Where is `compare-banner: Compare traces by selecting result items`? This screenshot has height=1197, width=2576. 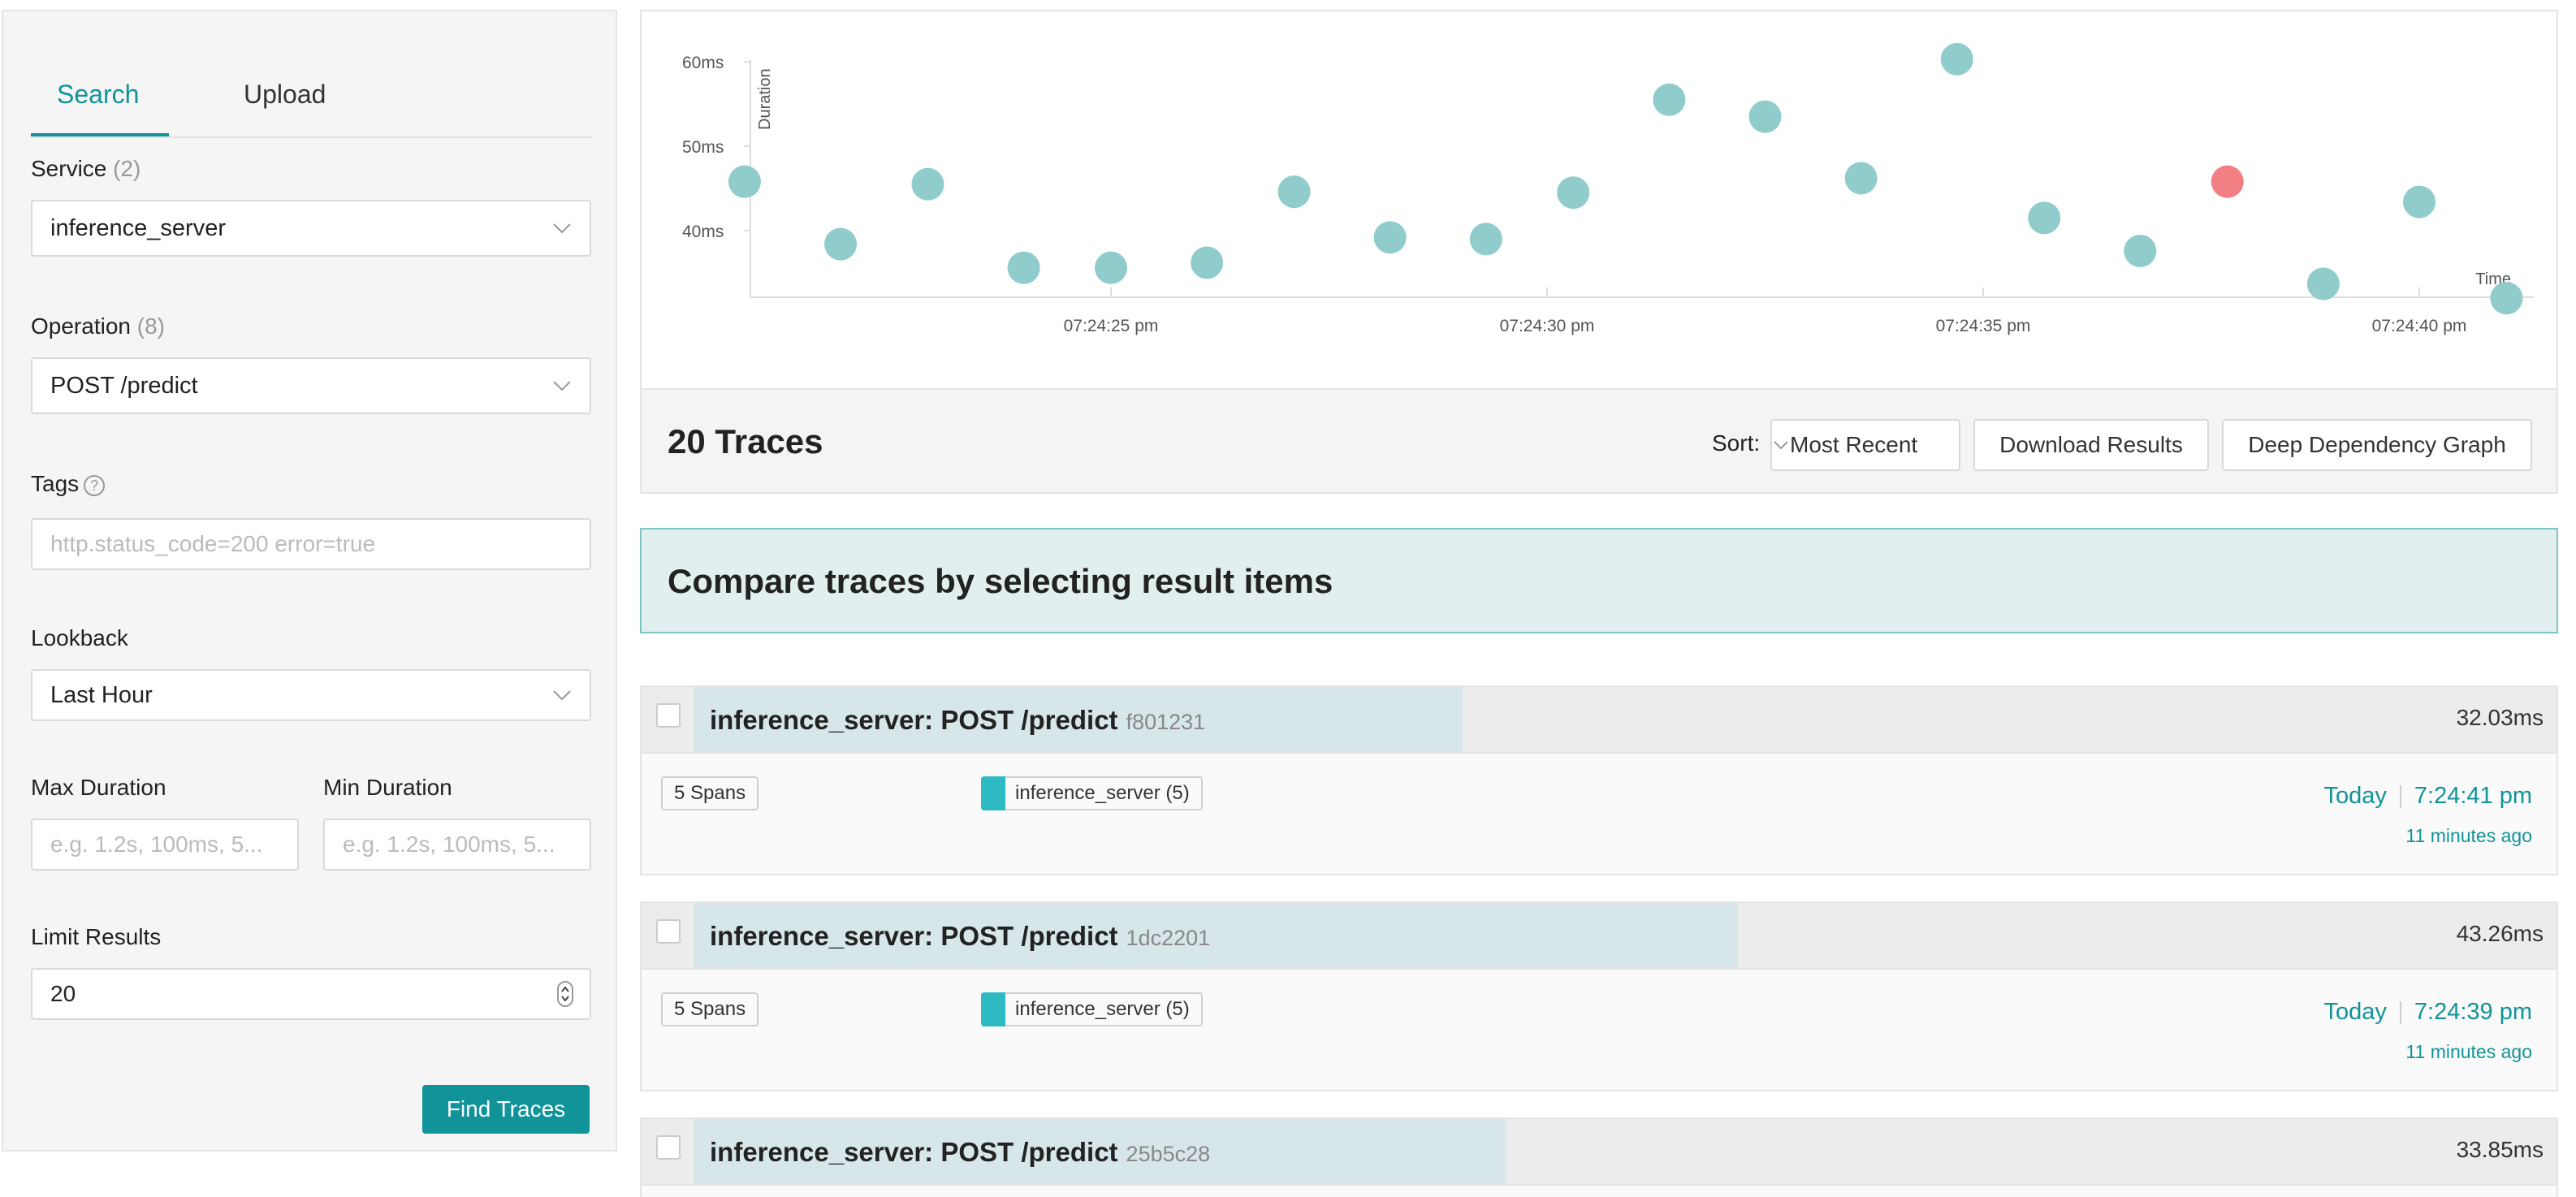
compare-banner: Compare traces by selecting result items is located at coordinates (1599, 580).